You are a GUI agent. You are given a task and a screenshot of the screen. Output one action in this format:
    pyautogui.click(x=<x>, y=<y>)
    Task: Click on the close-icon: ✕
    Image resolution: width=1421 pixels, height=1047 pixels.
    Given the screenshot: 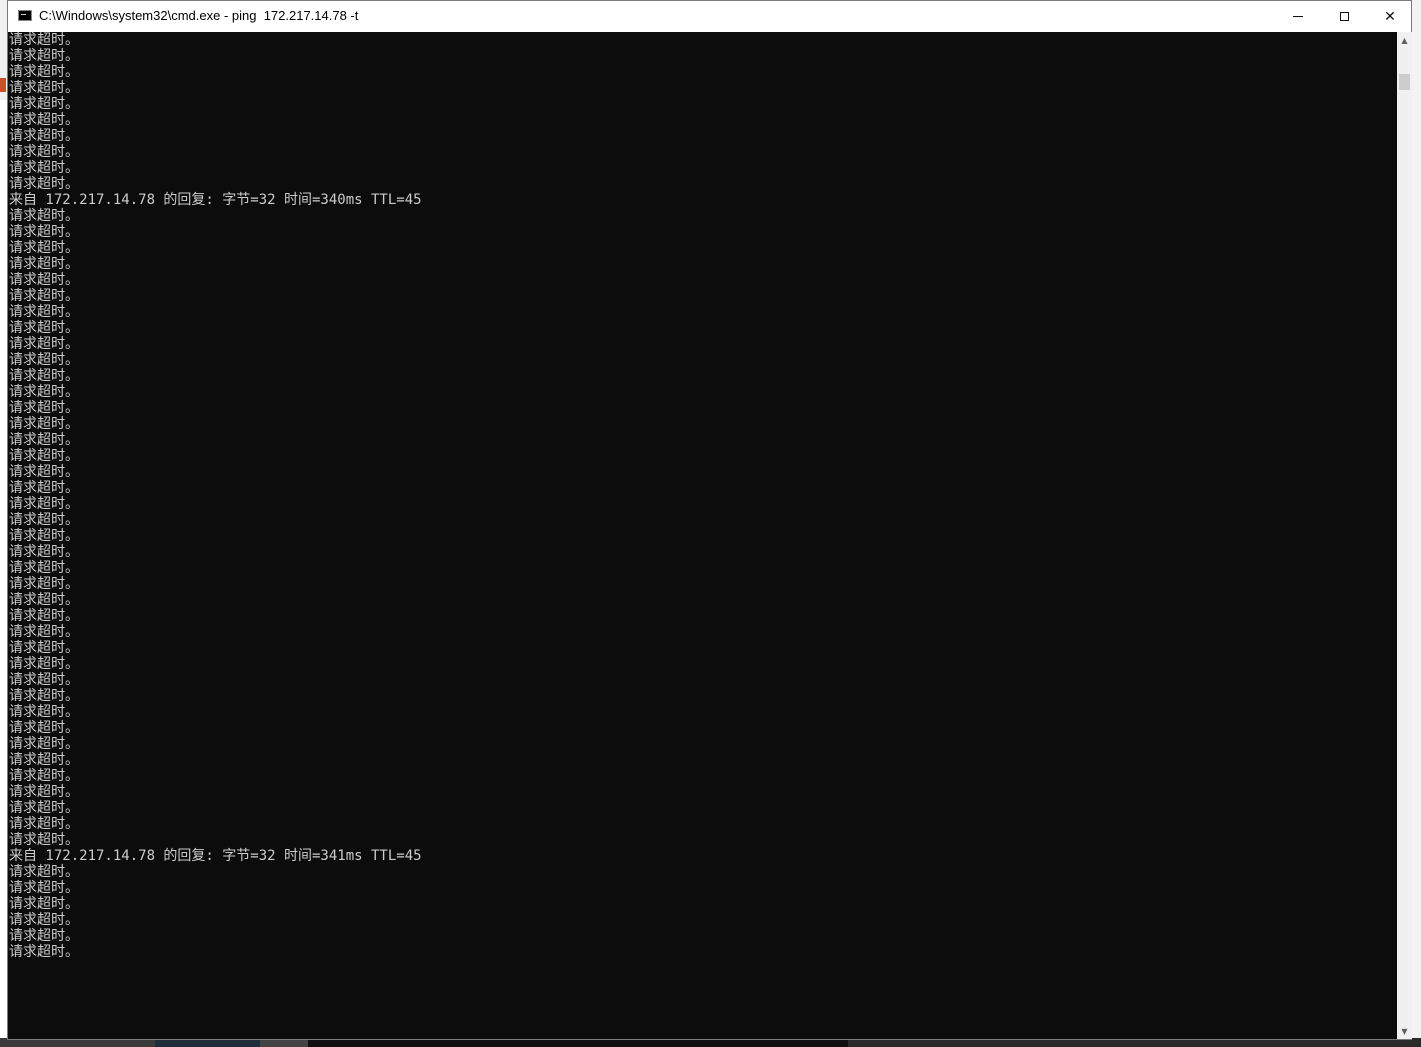 What is the action you would take?
    pyautogui.click(x=1390, y=16)
    